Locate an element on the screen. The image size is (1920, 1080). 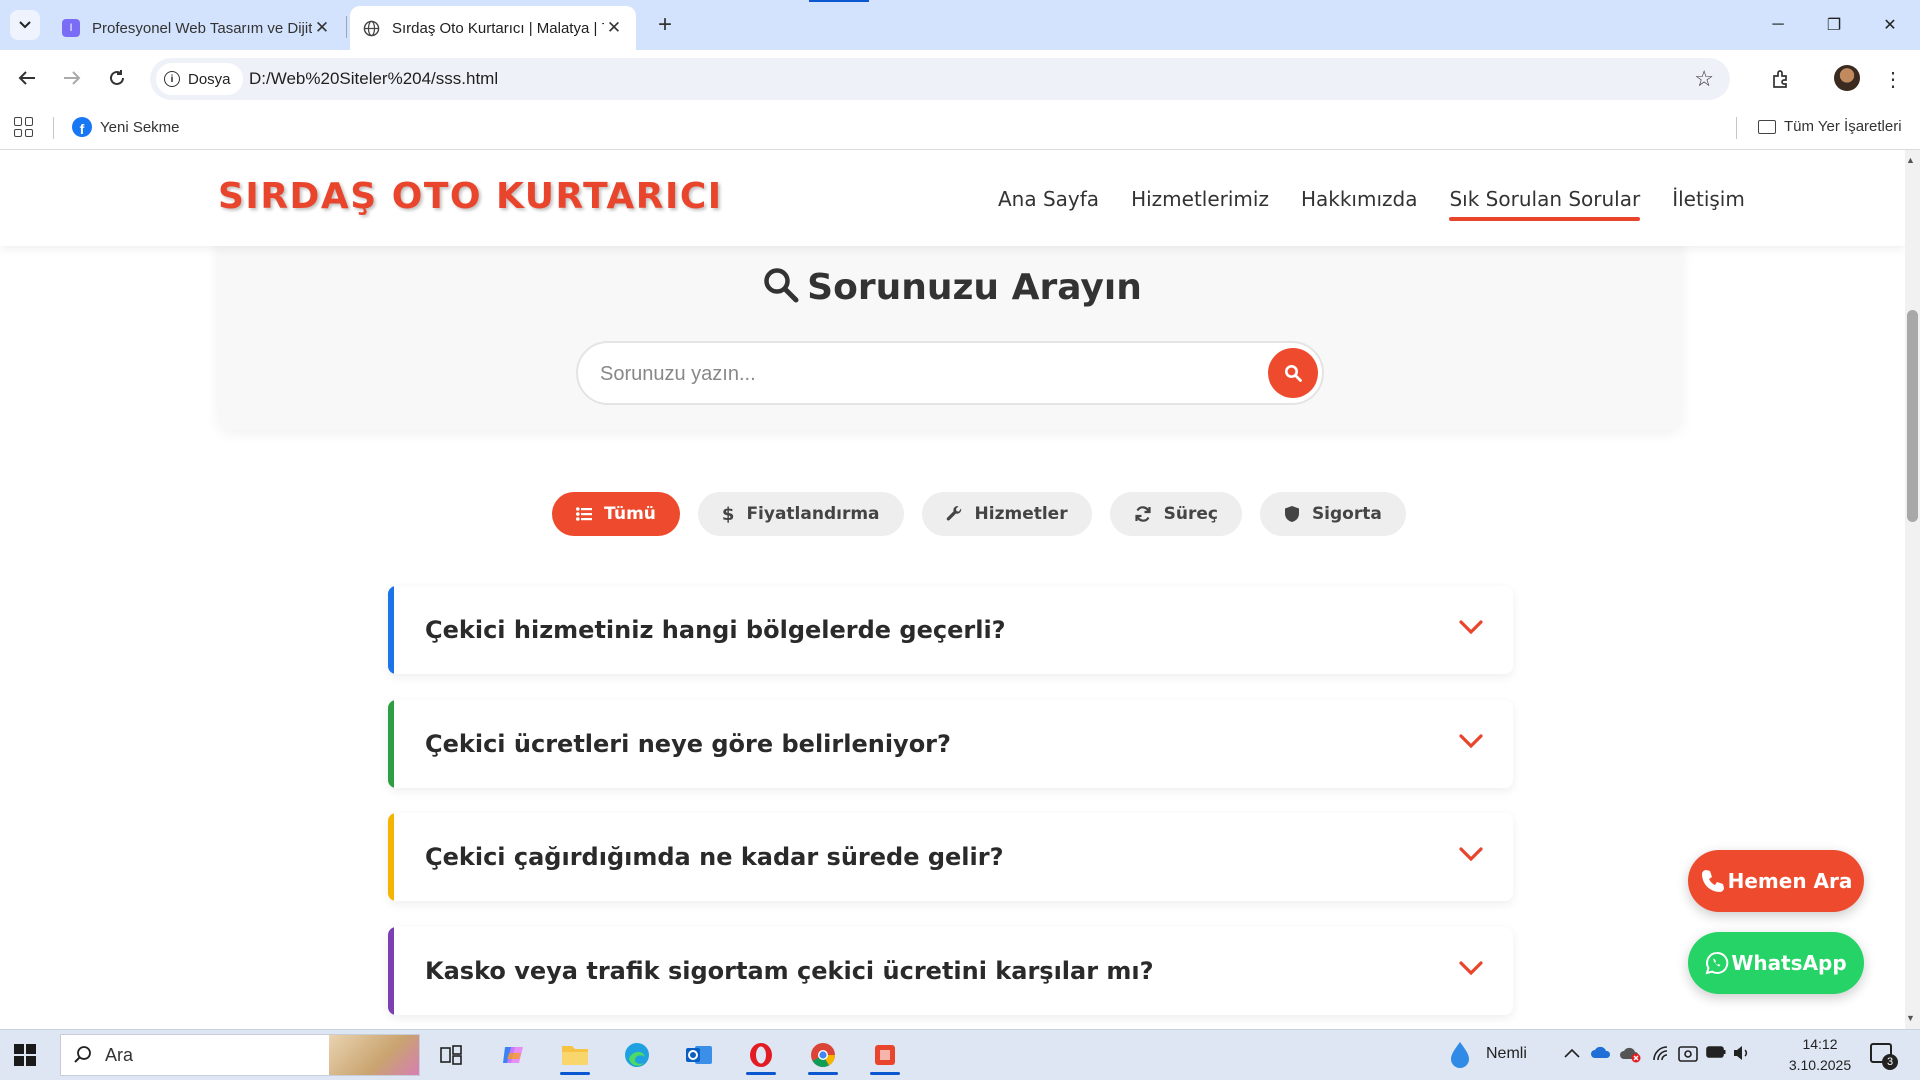
tab-search-button is located at coordinates (25, 25).